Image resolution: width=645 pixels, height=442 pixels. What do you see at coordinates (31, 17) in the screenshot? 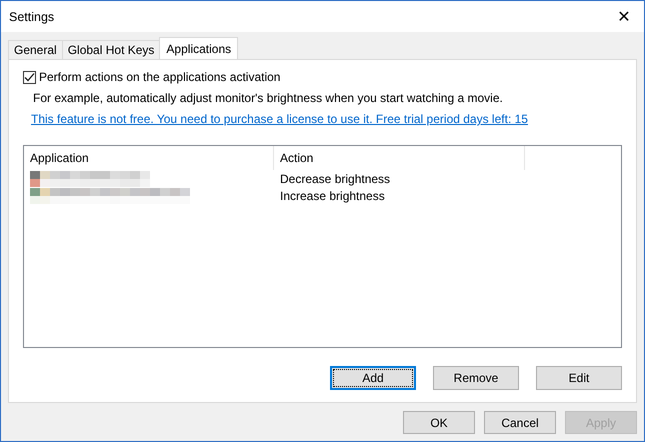
I see `window-title: Settings` at bounding box center [31, 17].